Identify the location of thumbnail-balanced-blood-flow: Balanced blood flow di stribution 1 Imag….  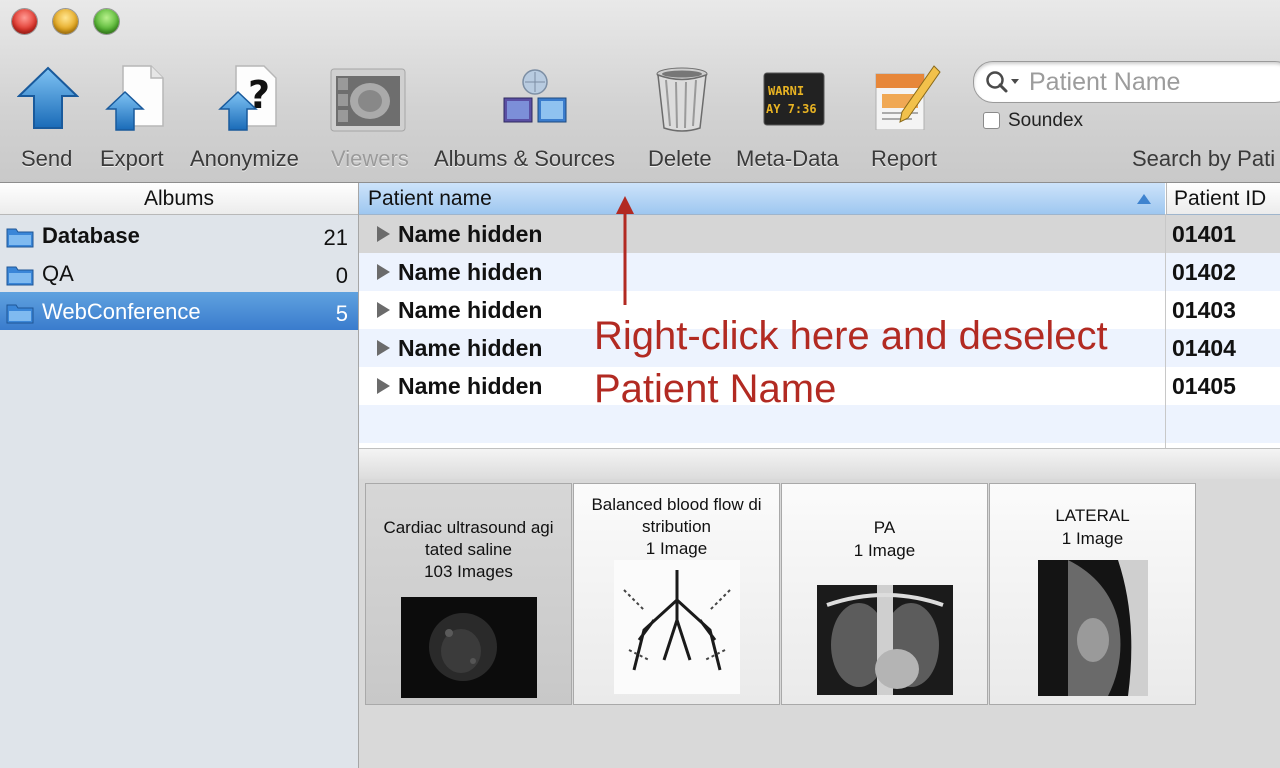
(676, 594).